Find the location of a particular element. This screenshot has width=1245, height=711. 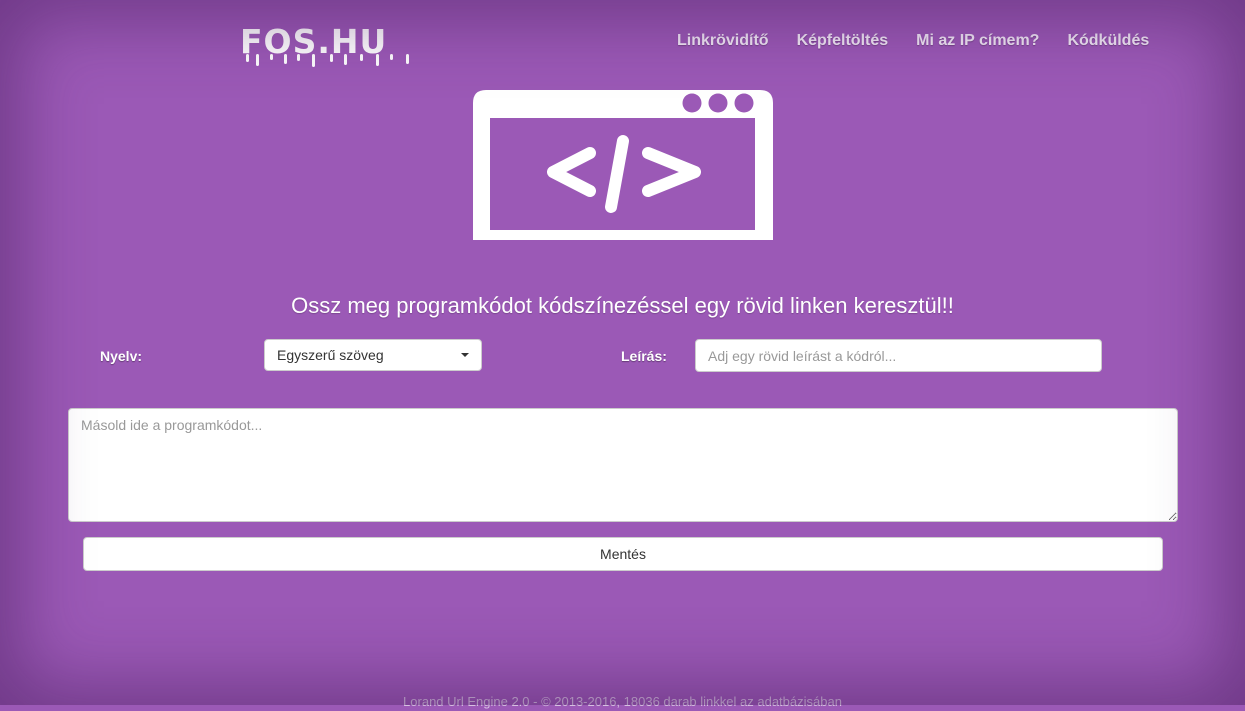

nav-link-shortener: Linkrövidítő is located at coordinates (723, 41).